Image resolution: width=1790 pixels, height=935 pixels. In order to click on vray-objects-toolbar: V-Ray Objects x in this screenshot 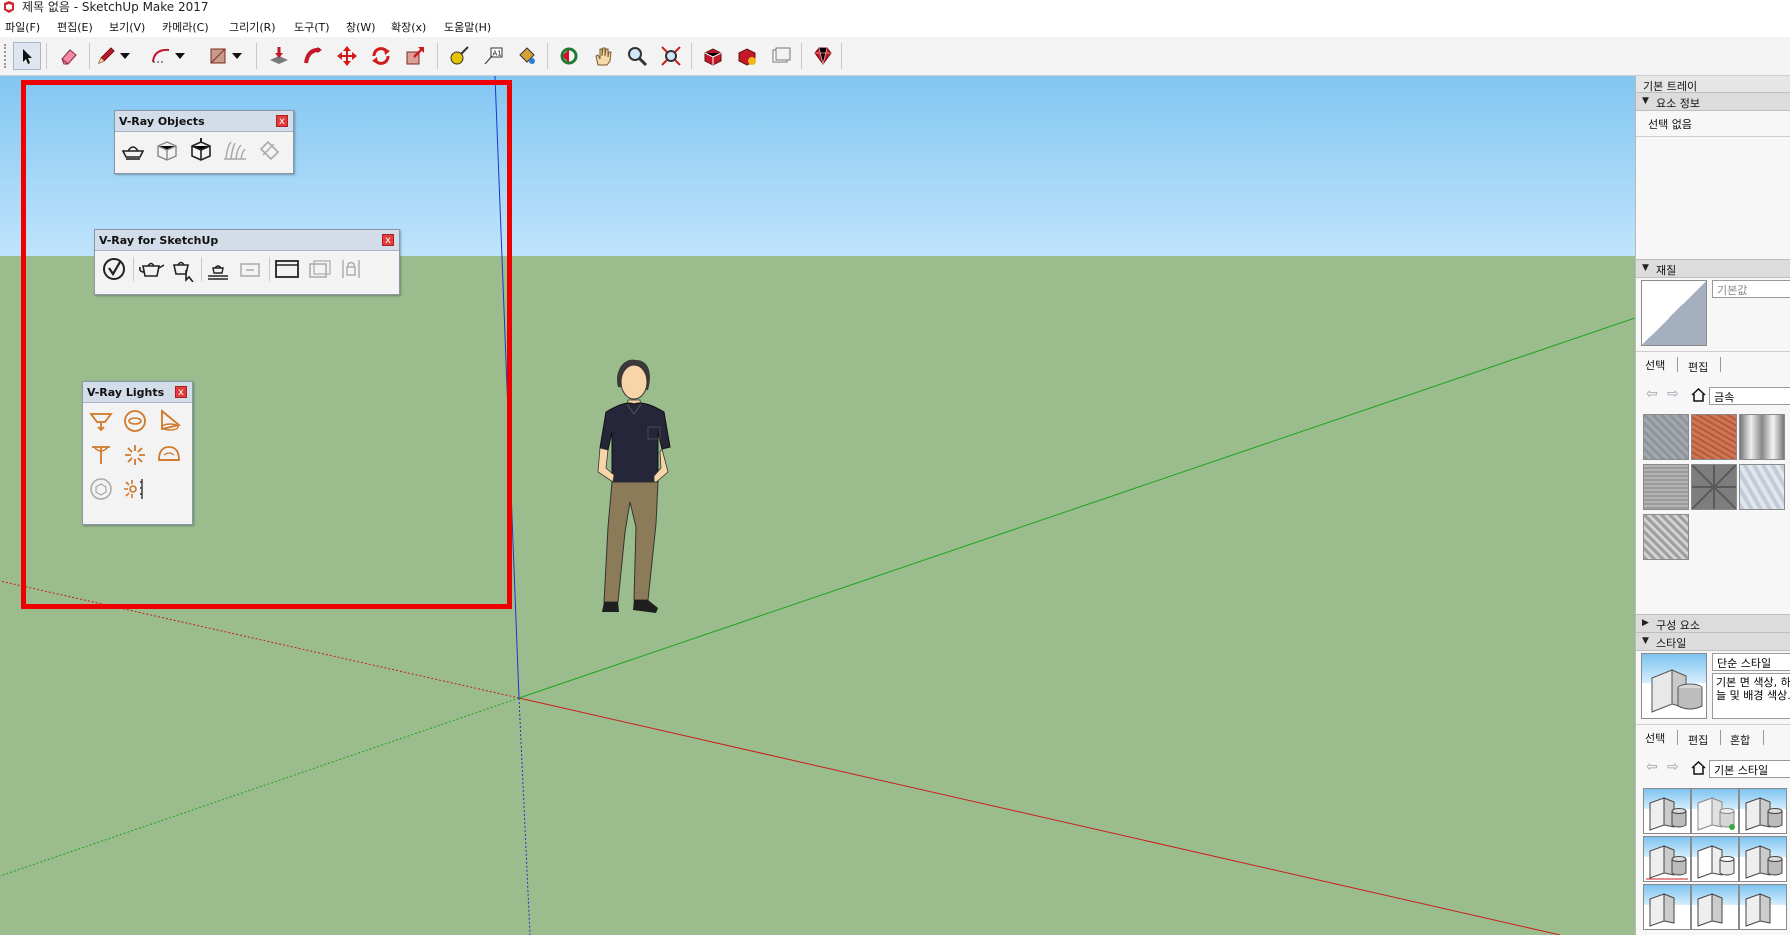, I will do `click(204, 142)`.